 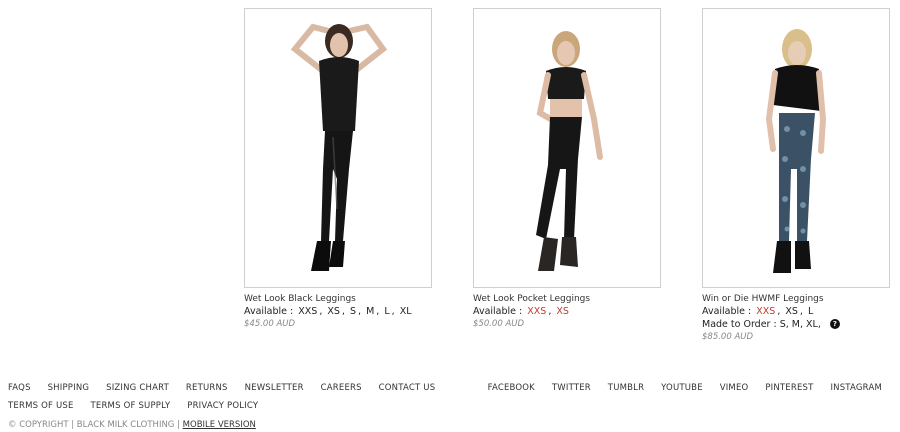 I want to click on footer-link-contact-us: CONTACT US, so click(x=407, y=388).